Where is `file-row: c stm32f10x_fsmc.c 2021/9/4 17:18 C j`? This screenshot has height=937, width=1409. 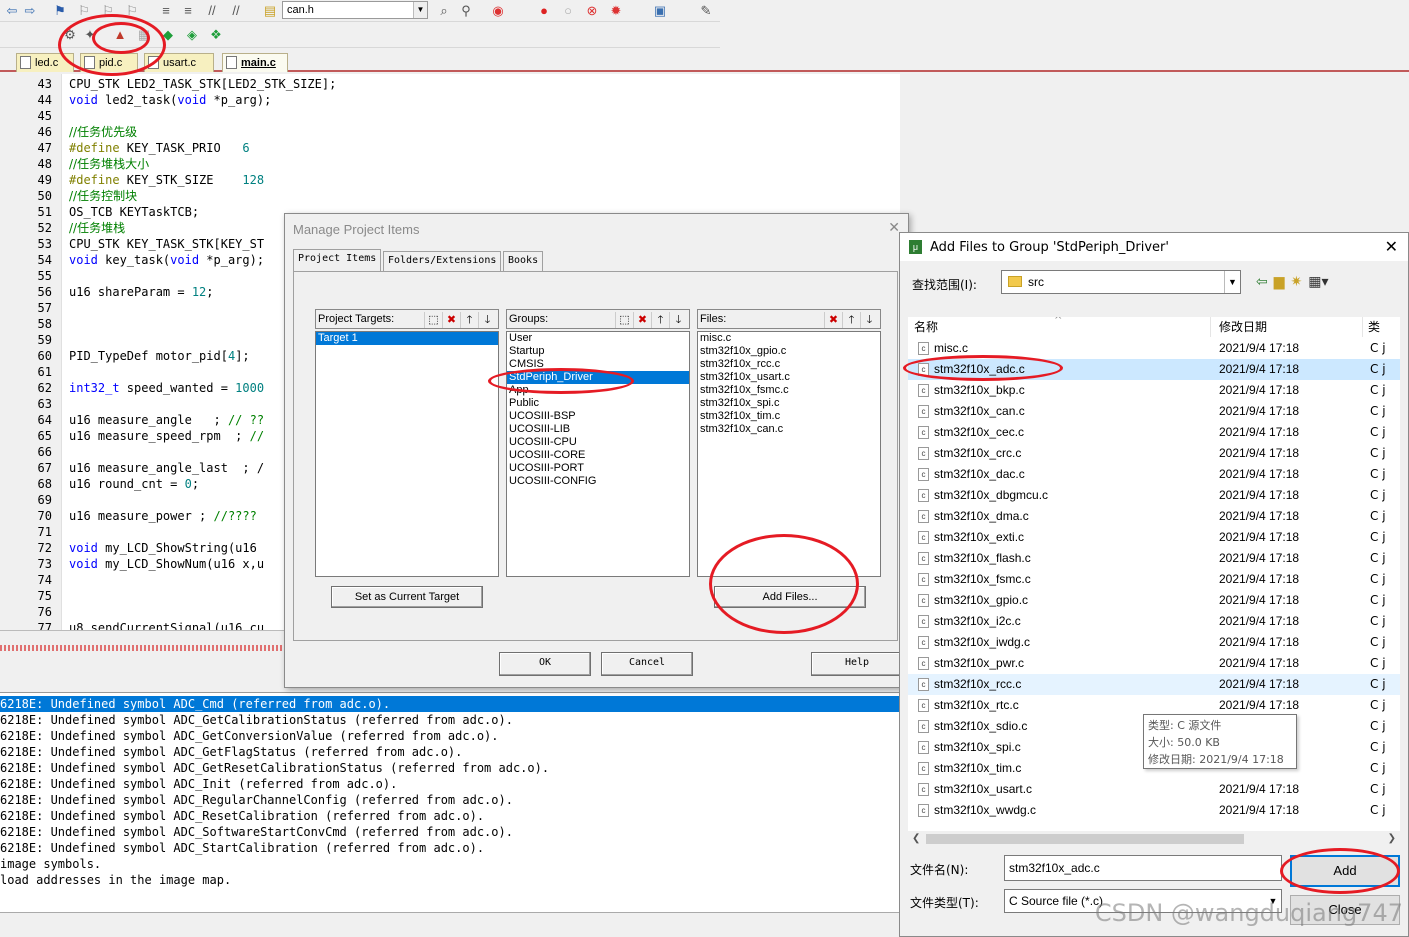 file-row: c stm32f10x_fsmc.c 2021/9/4 17:18 C j is located at coordinates (1154, 579).